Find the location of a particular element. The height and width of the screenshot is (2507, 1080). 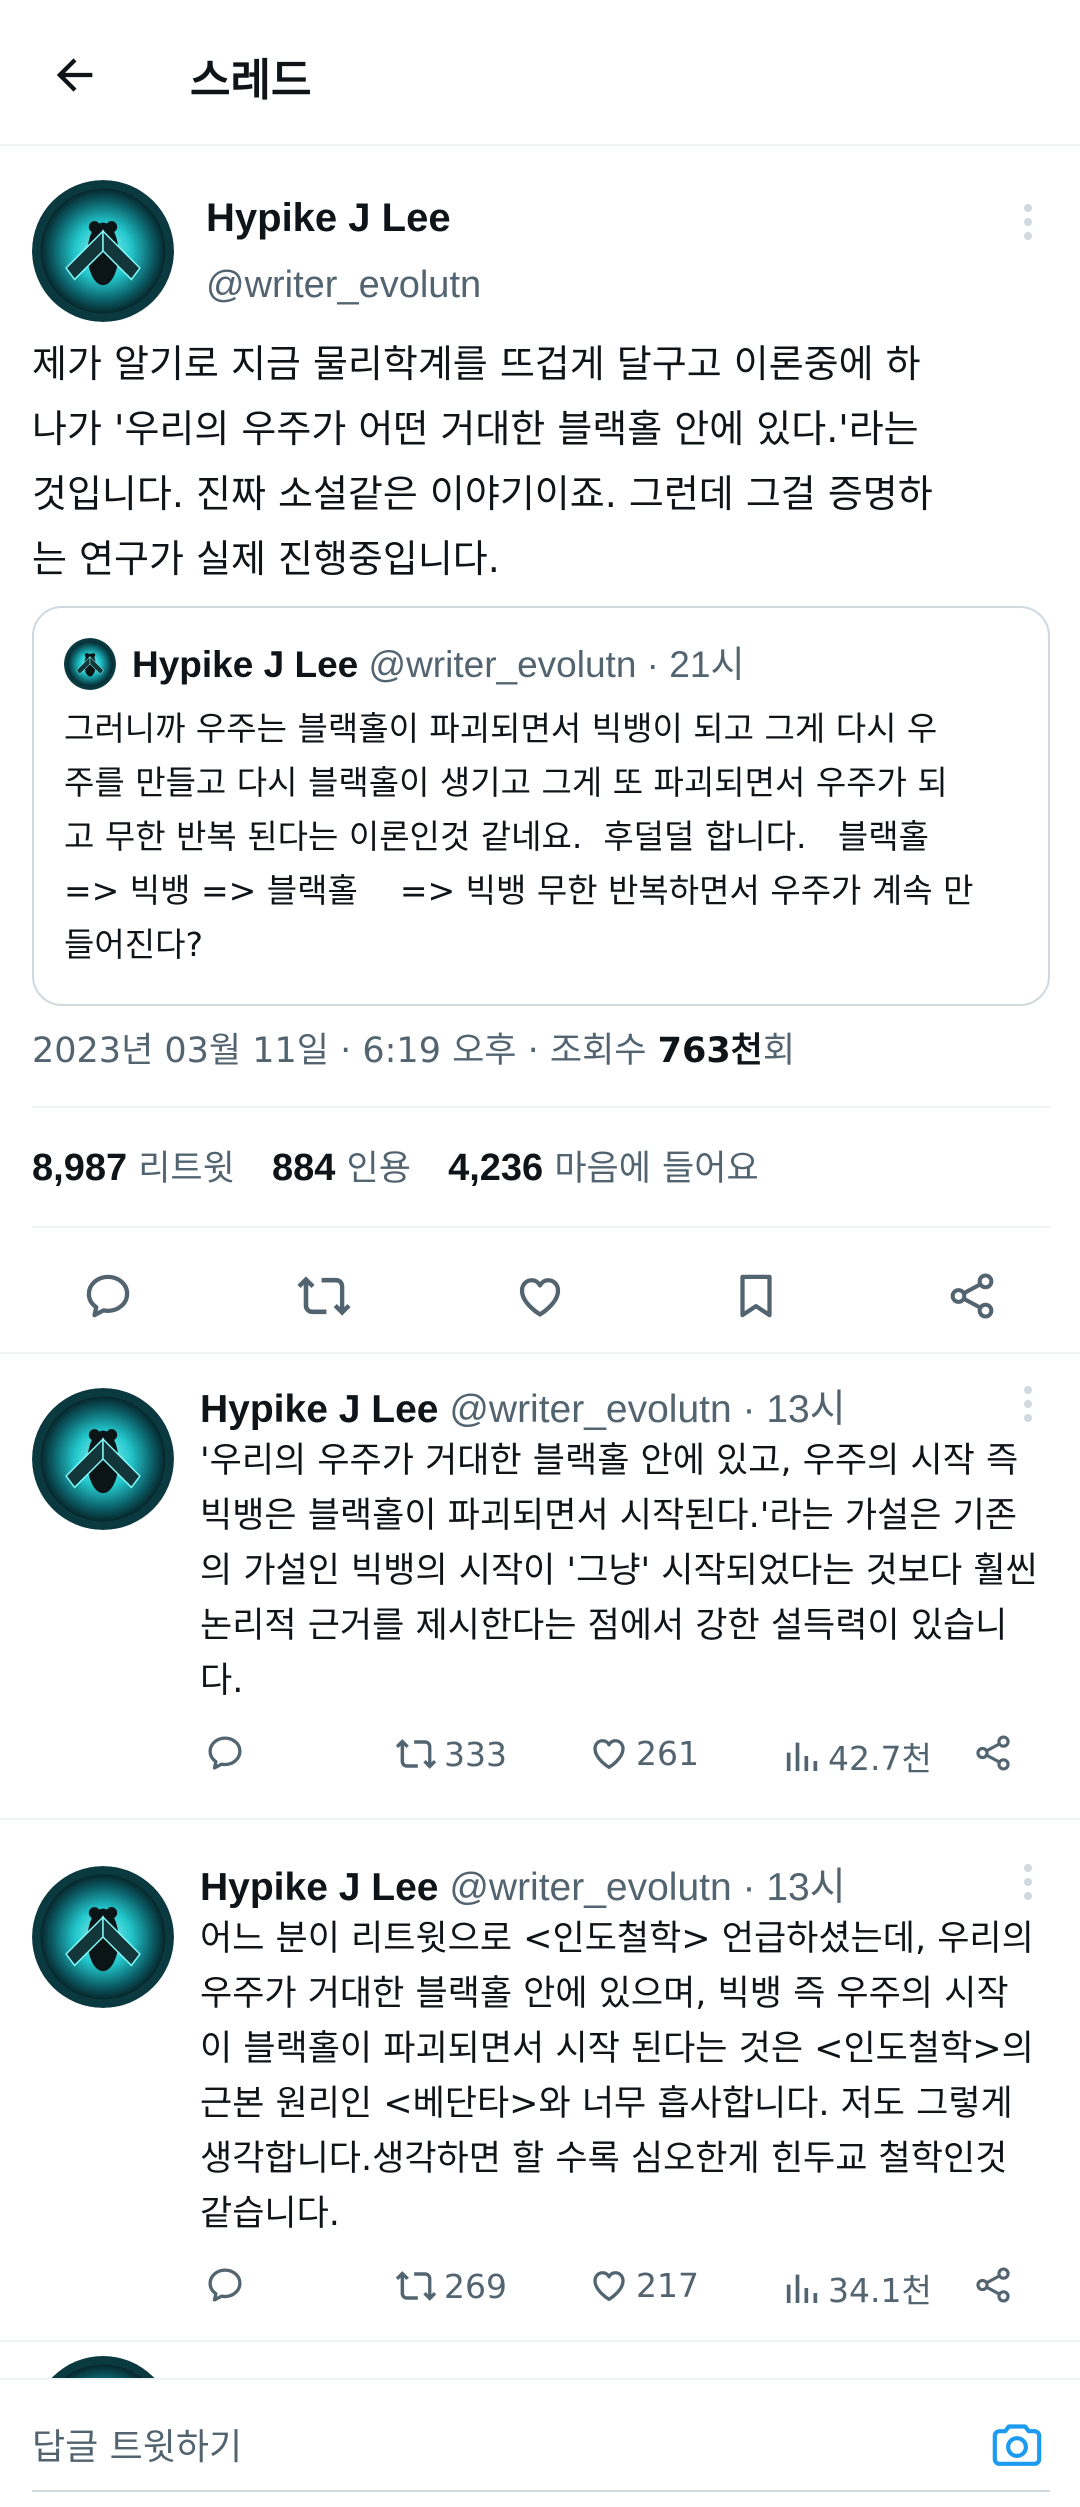

quote-header: Hypike J Lee @writer_evolutn · 21시 is located at coordinates (438, 661).